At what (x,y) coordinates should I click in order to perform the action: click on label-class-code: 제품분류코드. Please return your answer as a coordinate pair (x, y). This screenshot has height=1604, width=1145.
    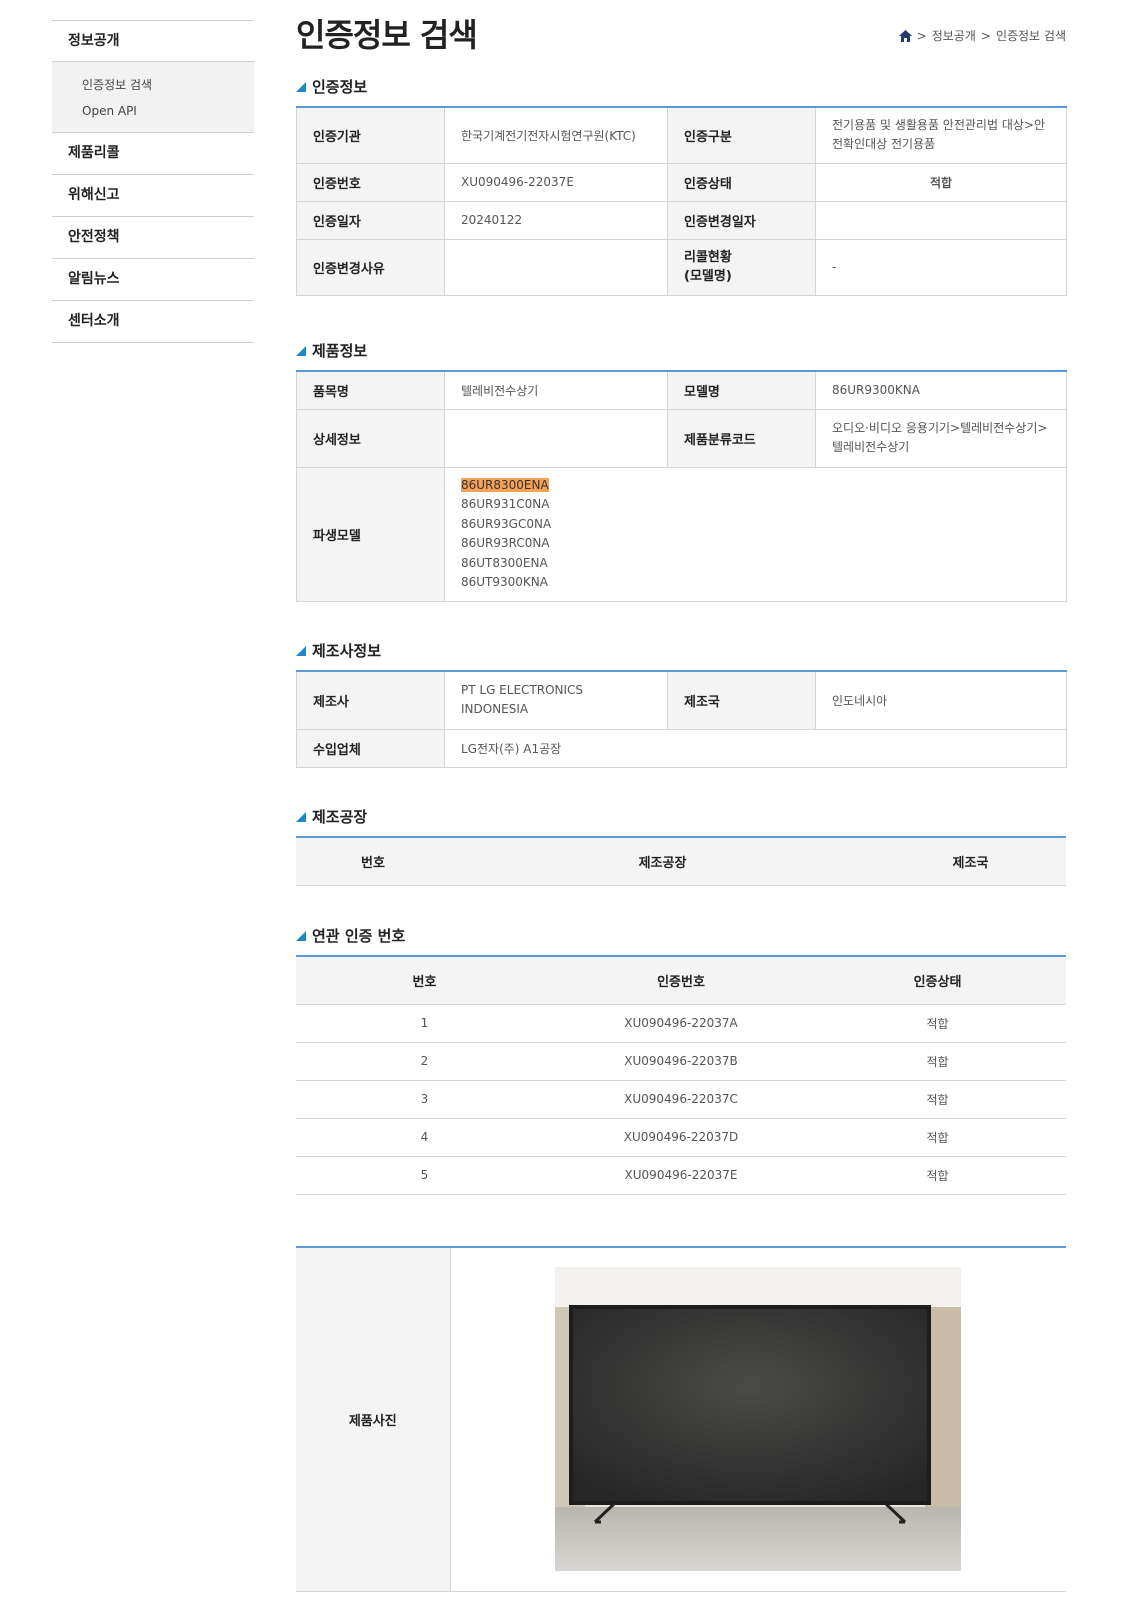
    Looking at the image, I should click on (741, 438).